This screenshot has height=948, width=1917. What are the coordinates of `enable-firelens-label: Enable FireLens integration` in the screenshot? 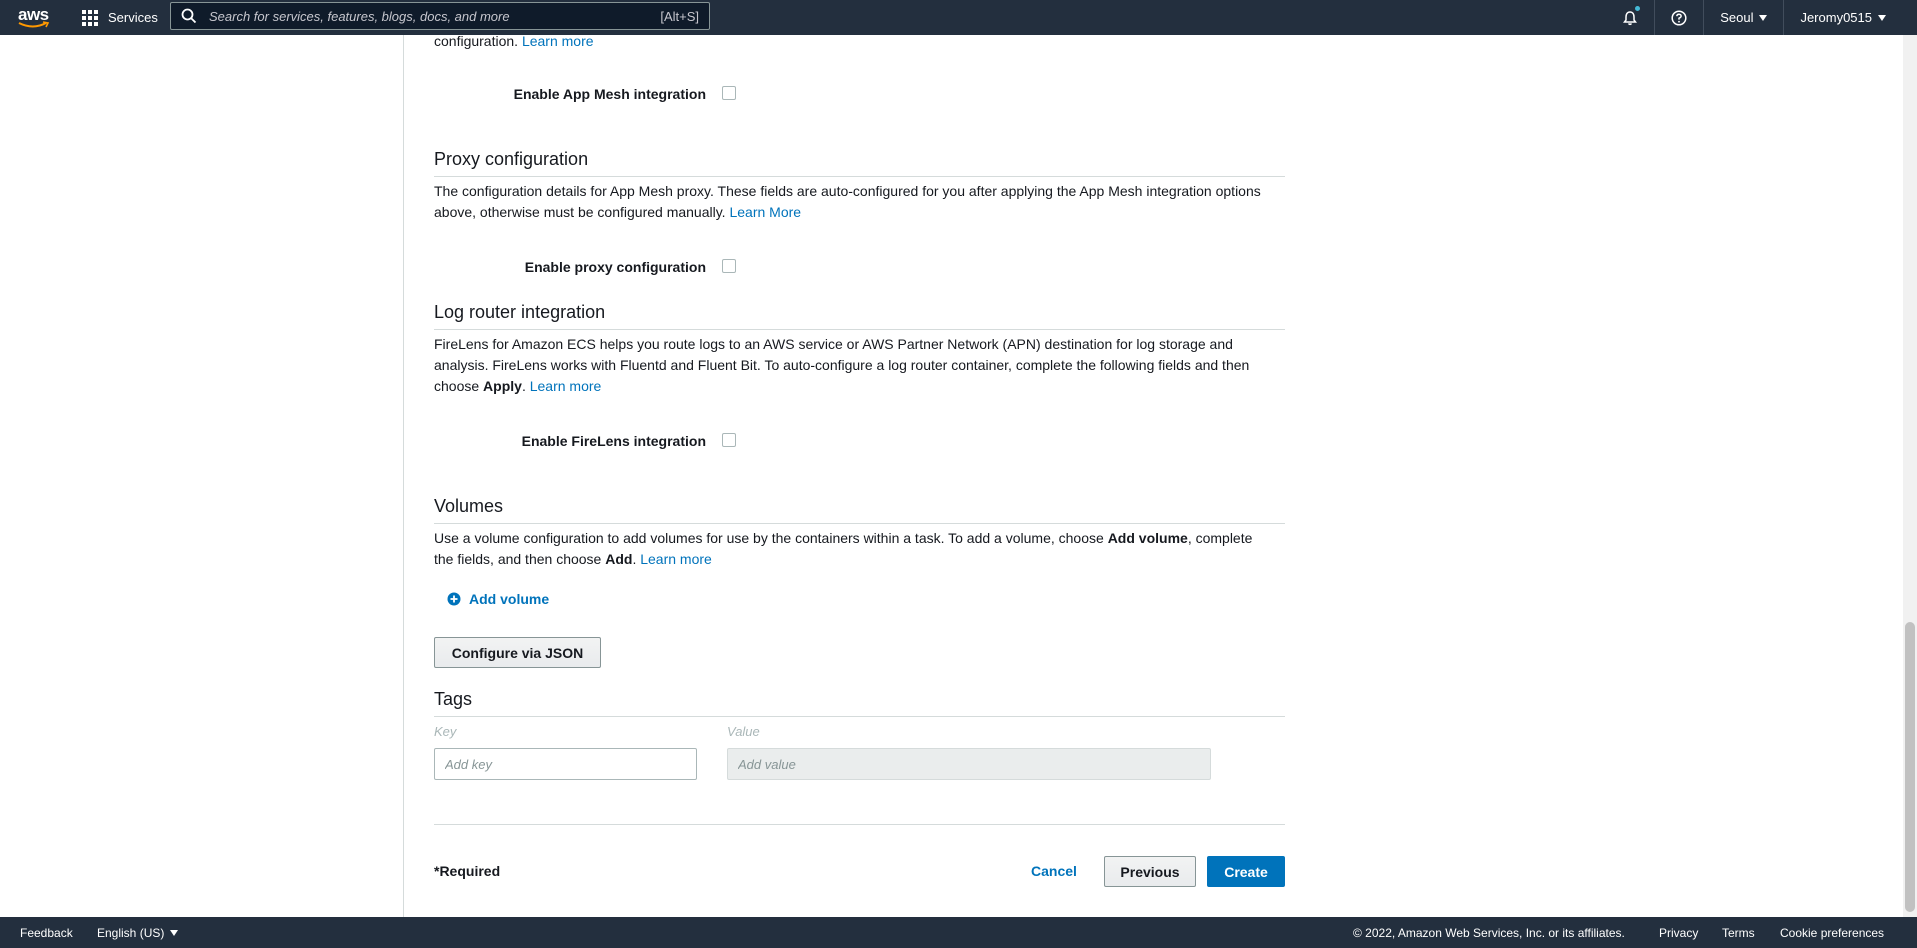 It's located at (613, 441).